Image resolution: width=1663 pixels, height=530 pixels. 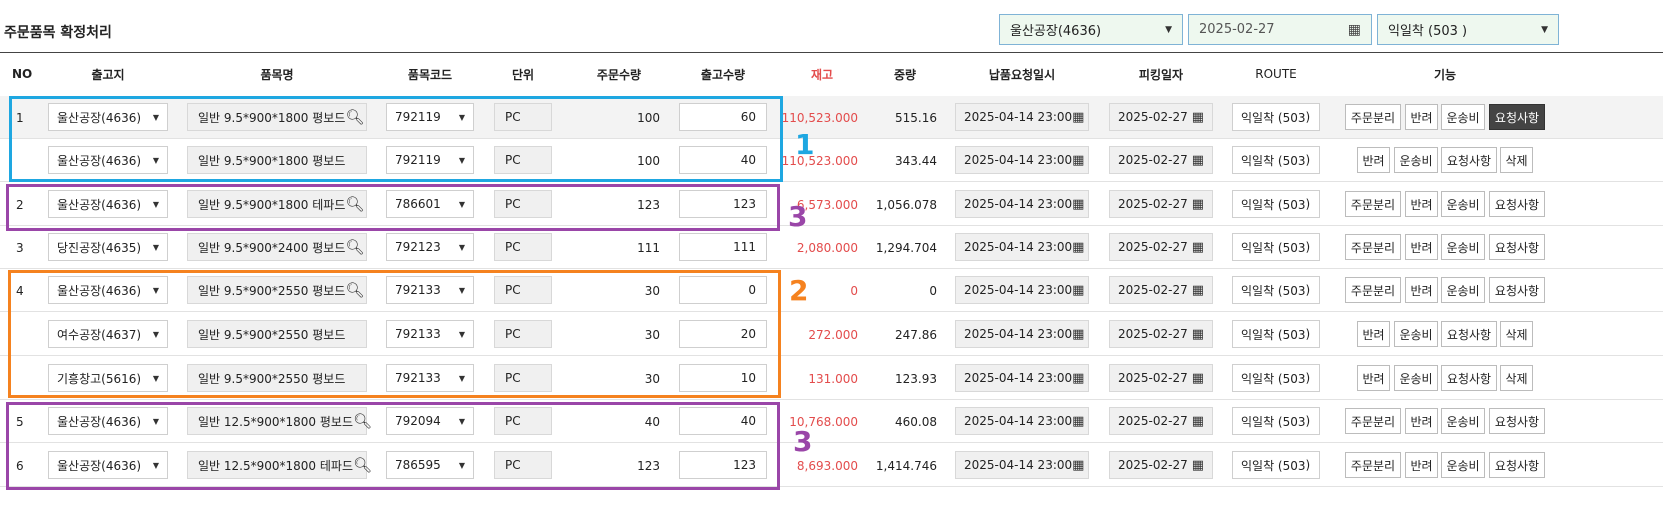 What do you see at coordinates (430, 247) in the screenshot?
I see `item-code-select: 792123 ▼` at bounding box center [430, 247].